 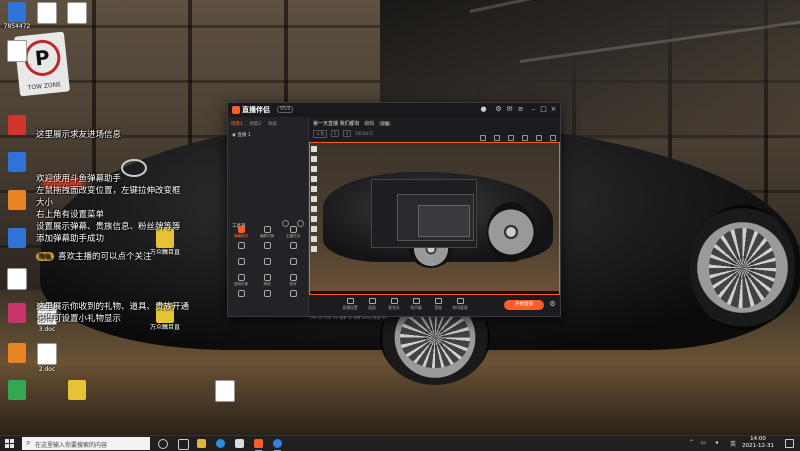 I want to click on desktop-icon: 2.doc, so click(x=47, y=358).